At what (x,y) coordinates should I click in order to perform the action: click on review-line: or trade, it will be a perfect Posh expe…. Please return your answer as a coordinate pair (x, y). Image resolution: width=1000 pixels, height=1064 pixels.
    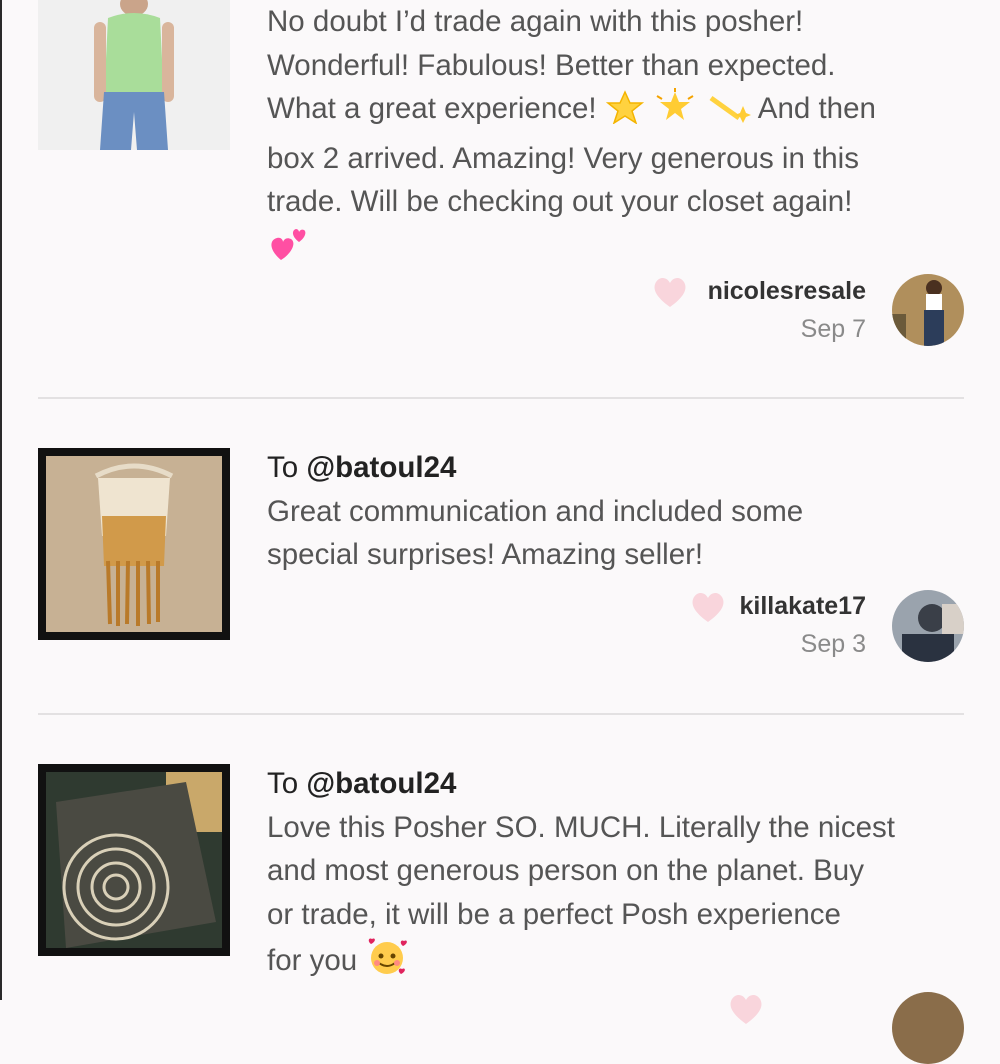
    Looking at the image, I should click on (554, 914).